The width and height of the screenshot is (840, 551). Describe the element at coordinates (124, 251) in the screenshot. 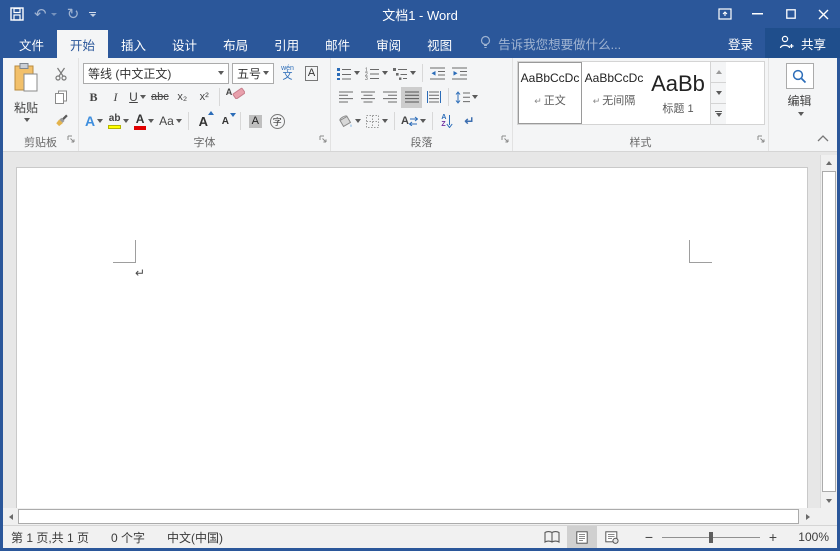

I see `crop-mark-top-left` at that location.